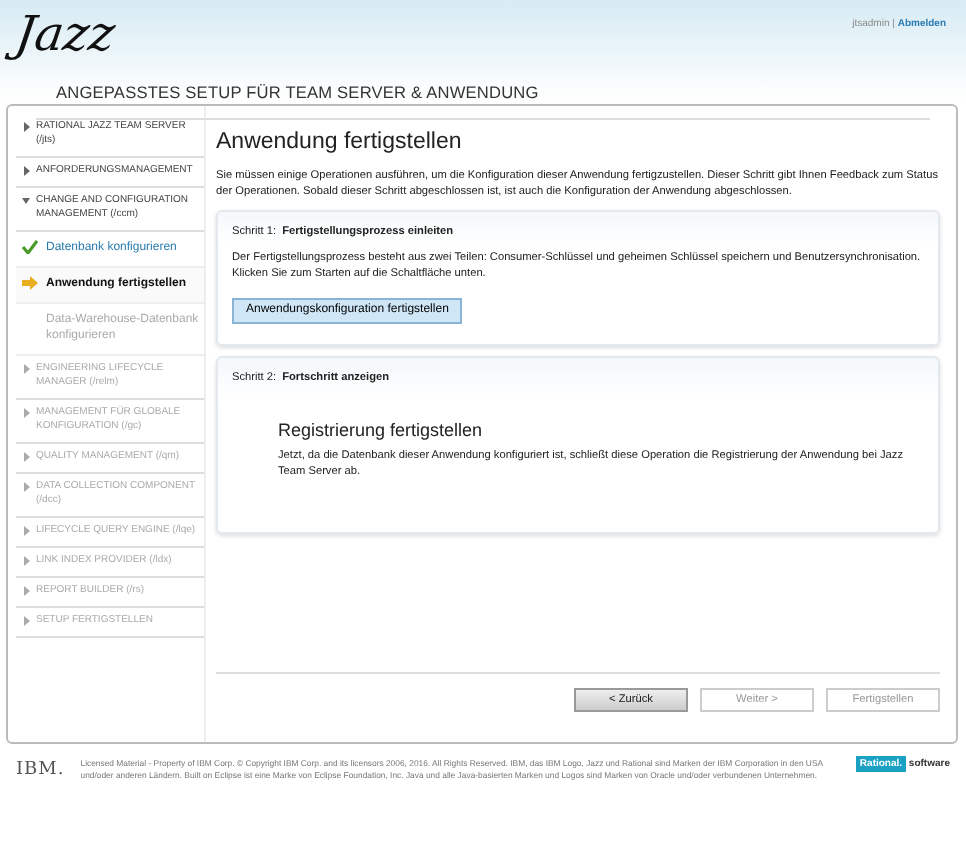  Describe the element at coordinates (30, 283) in the screenshot. I see `arrow-icon` at that location.